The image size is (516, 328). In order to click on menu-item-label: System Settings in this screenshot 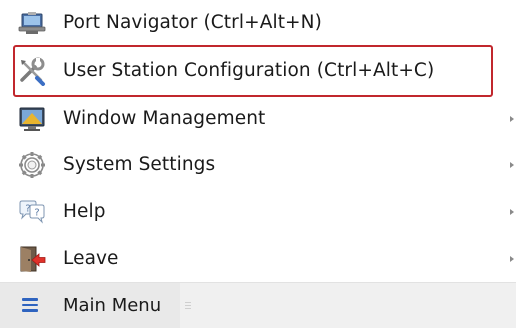, I will do `click(139, 164)`.